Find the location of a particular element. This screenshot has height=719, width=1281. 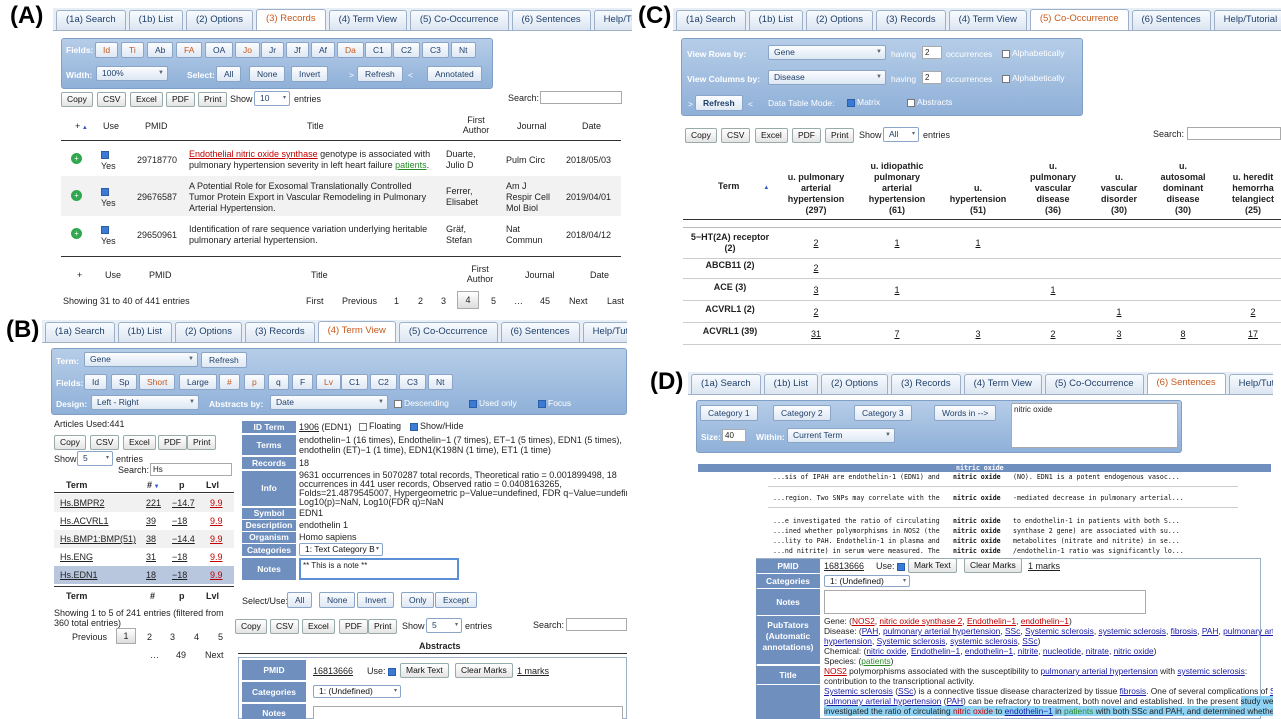

field-button-p: p is located at coordinates (254, 382).